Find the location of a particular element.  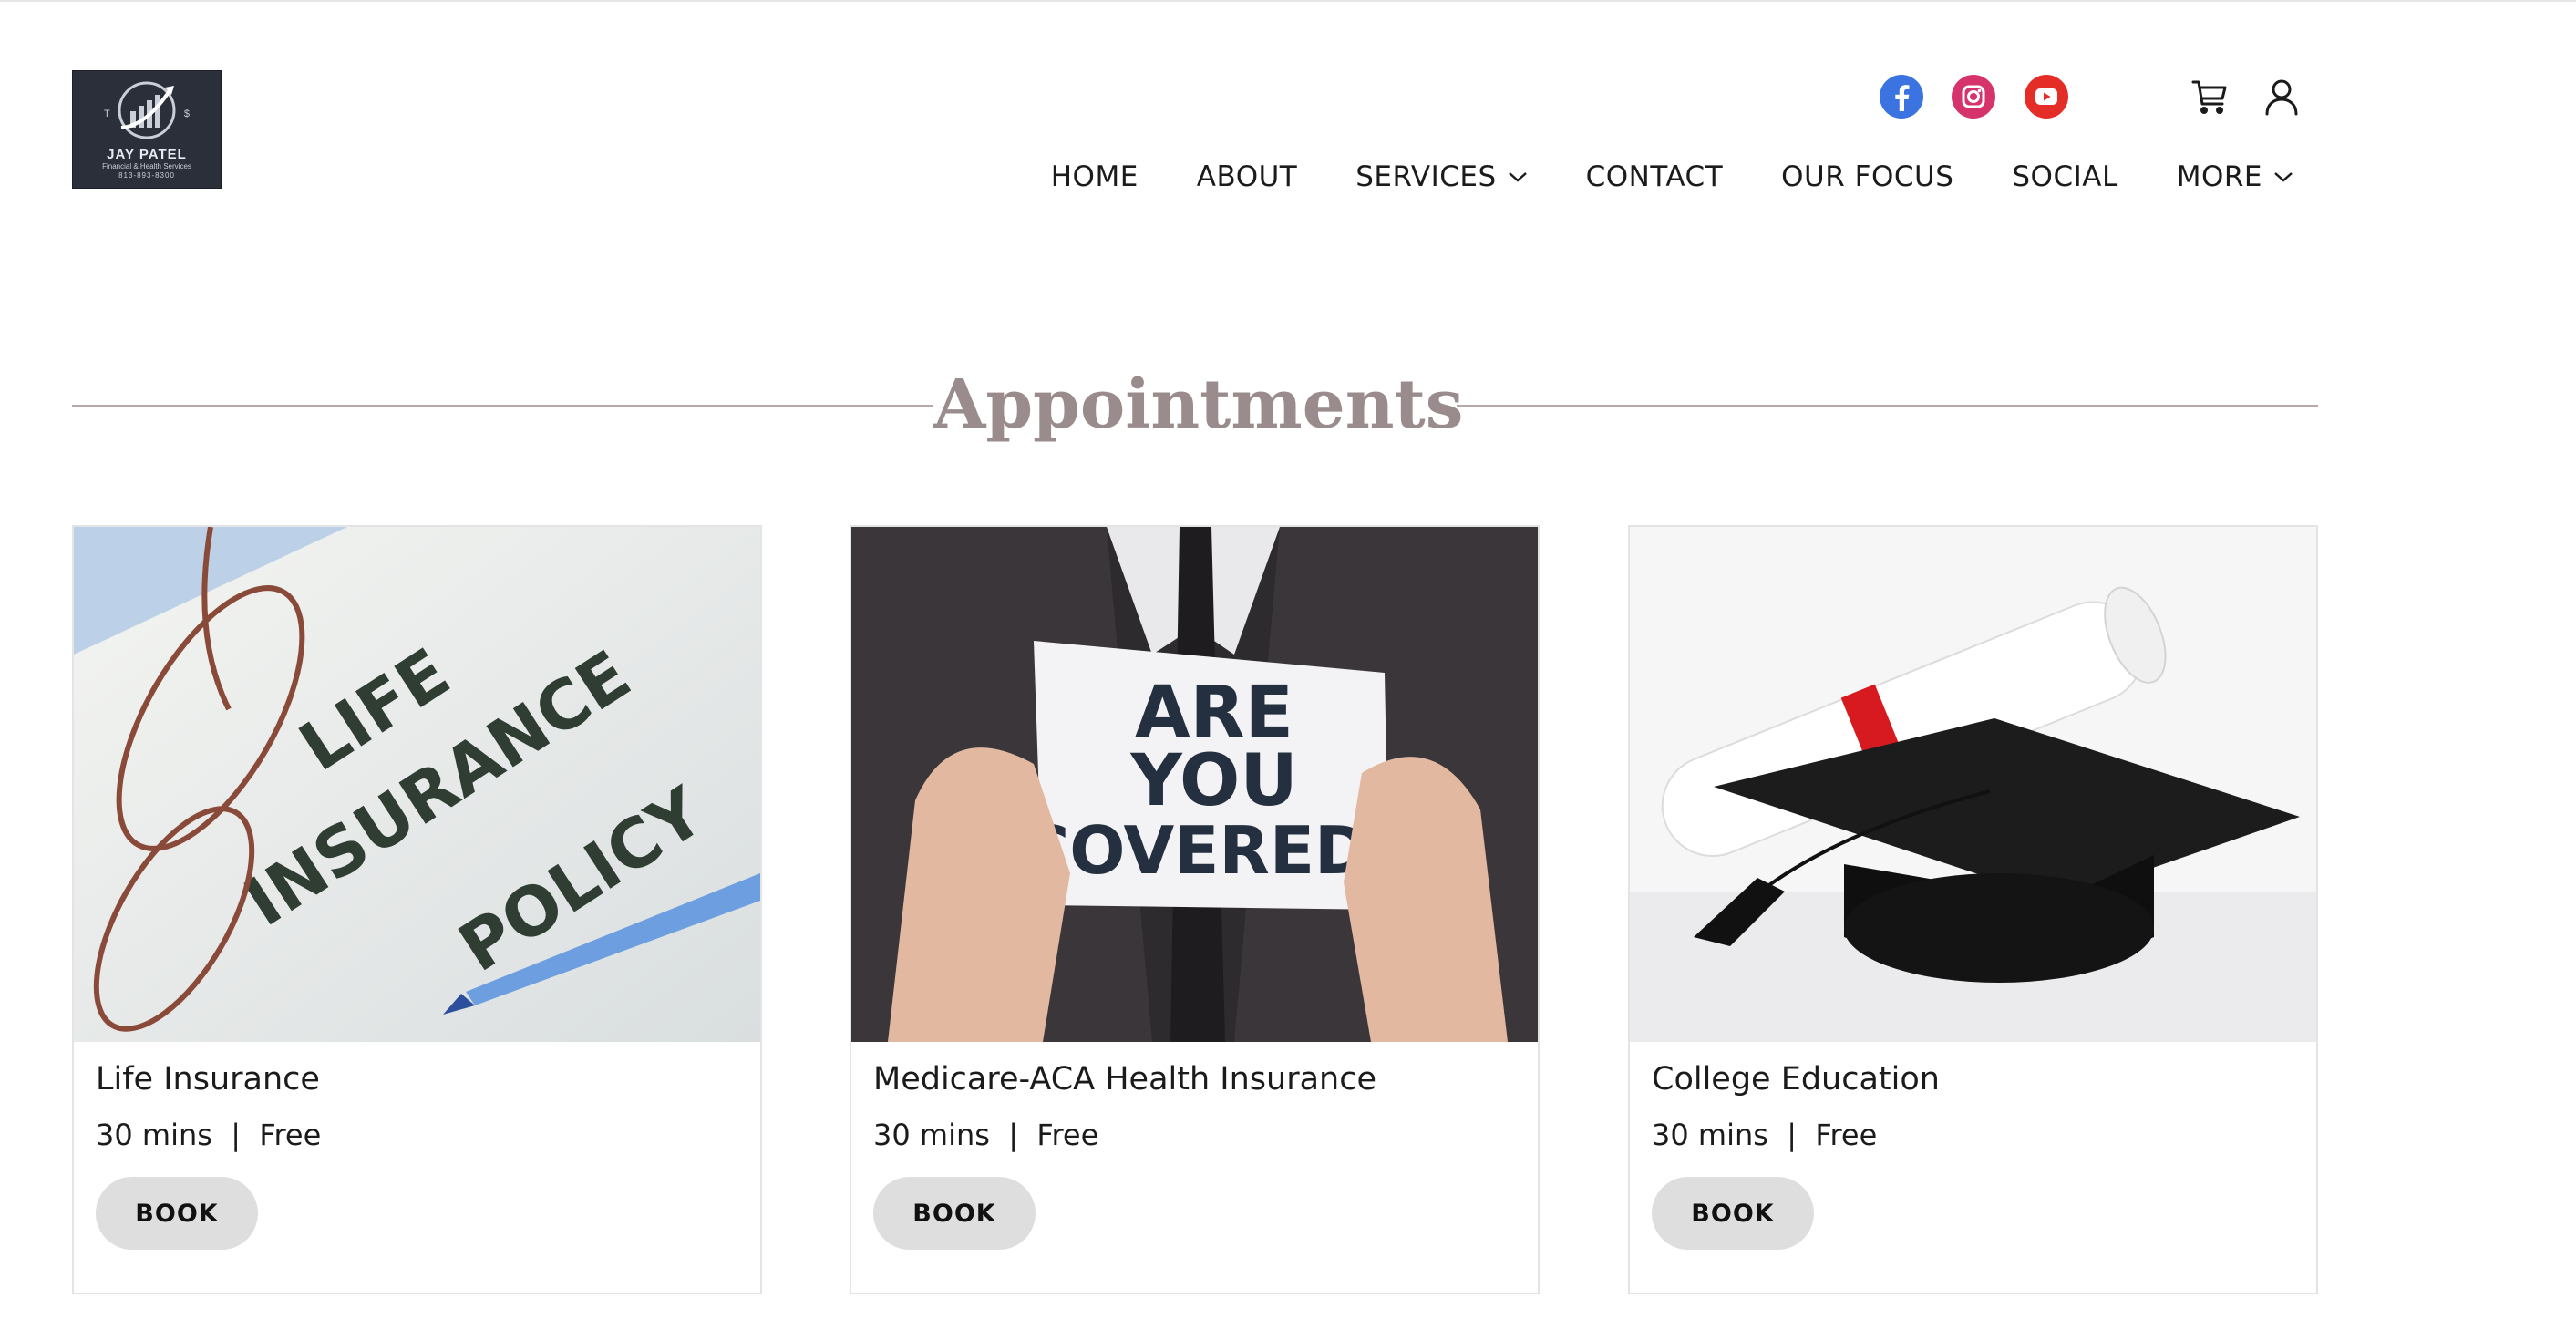

card-title: Life Insurance is located at coordinates (208, 1079).